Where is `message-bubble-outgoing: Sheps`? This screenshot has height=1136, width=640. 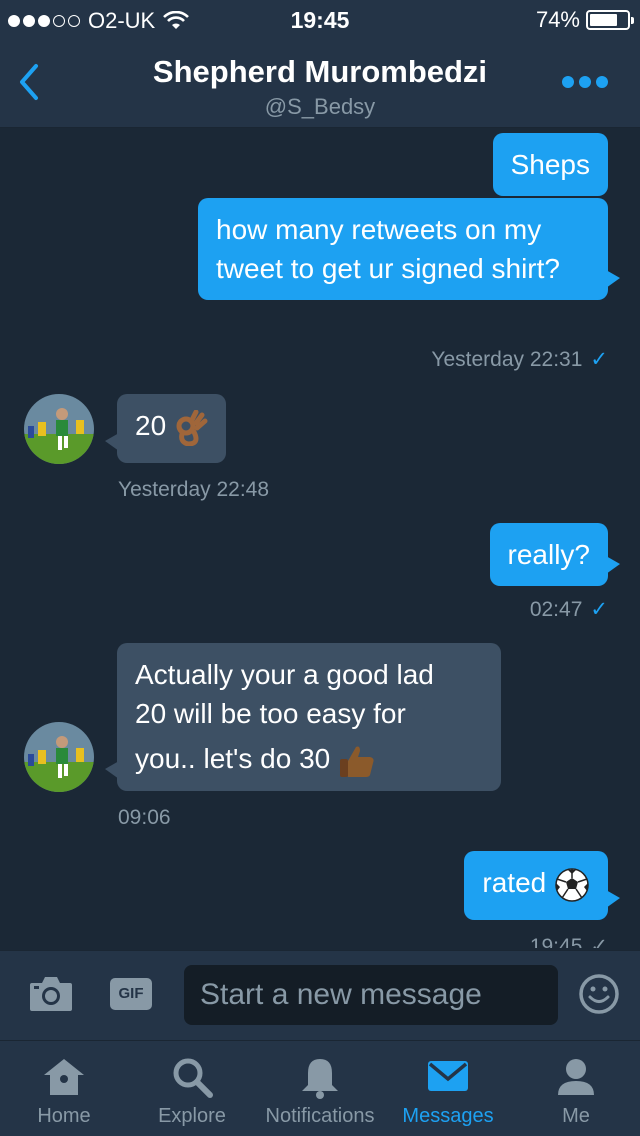
message-bubble-outgoing: Sheps is located at coordinates (550, 164).